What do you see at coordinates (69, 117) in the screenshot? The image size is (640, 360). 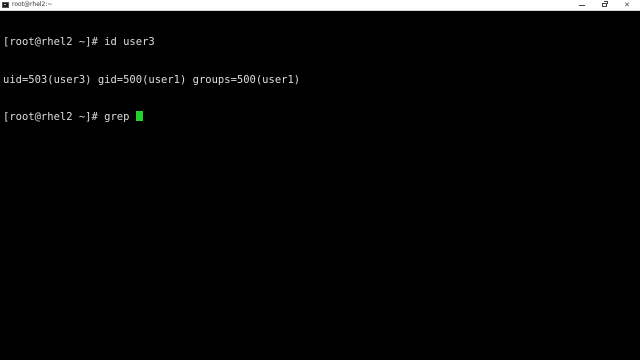 I see `current-command-text: [root@rhel2 ~]# grep` at bounding box center [69, 117].